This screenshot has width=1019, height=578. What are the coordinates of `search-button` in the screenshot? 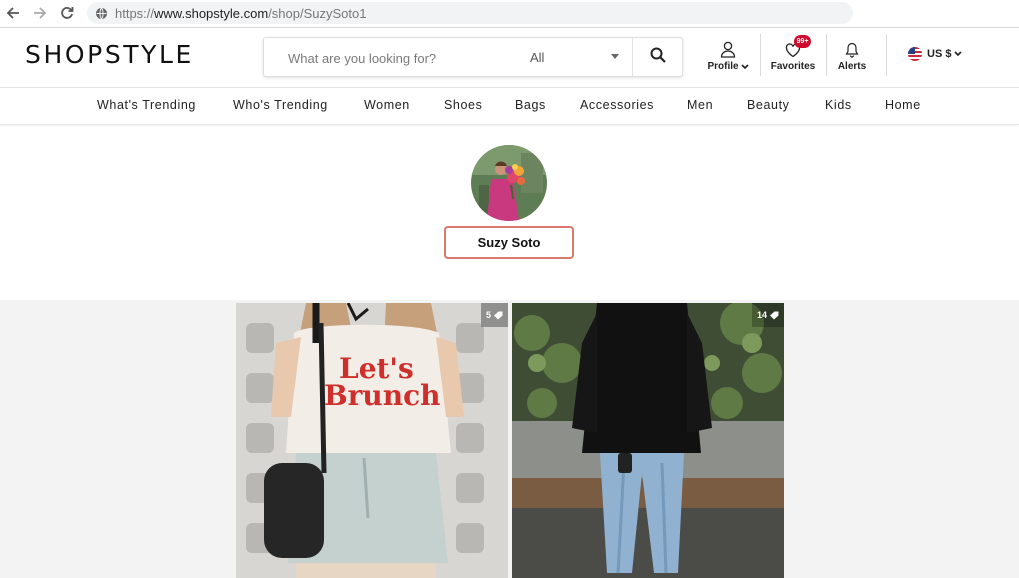 It's located at (657, 57).